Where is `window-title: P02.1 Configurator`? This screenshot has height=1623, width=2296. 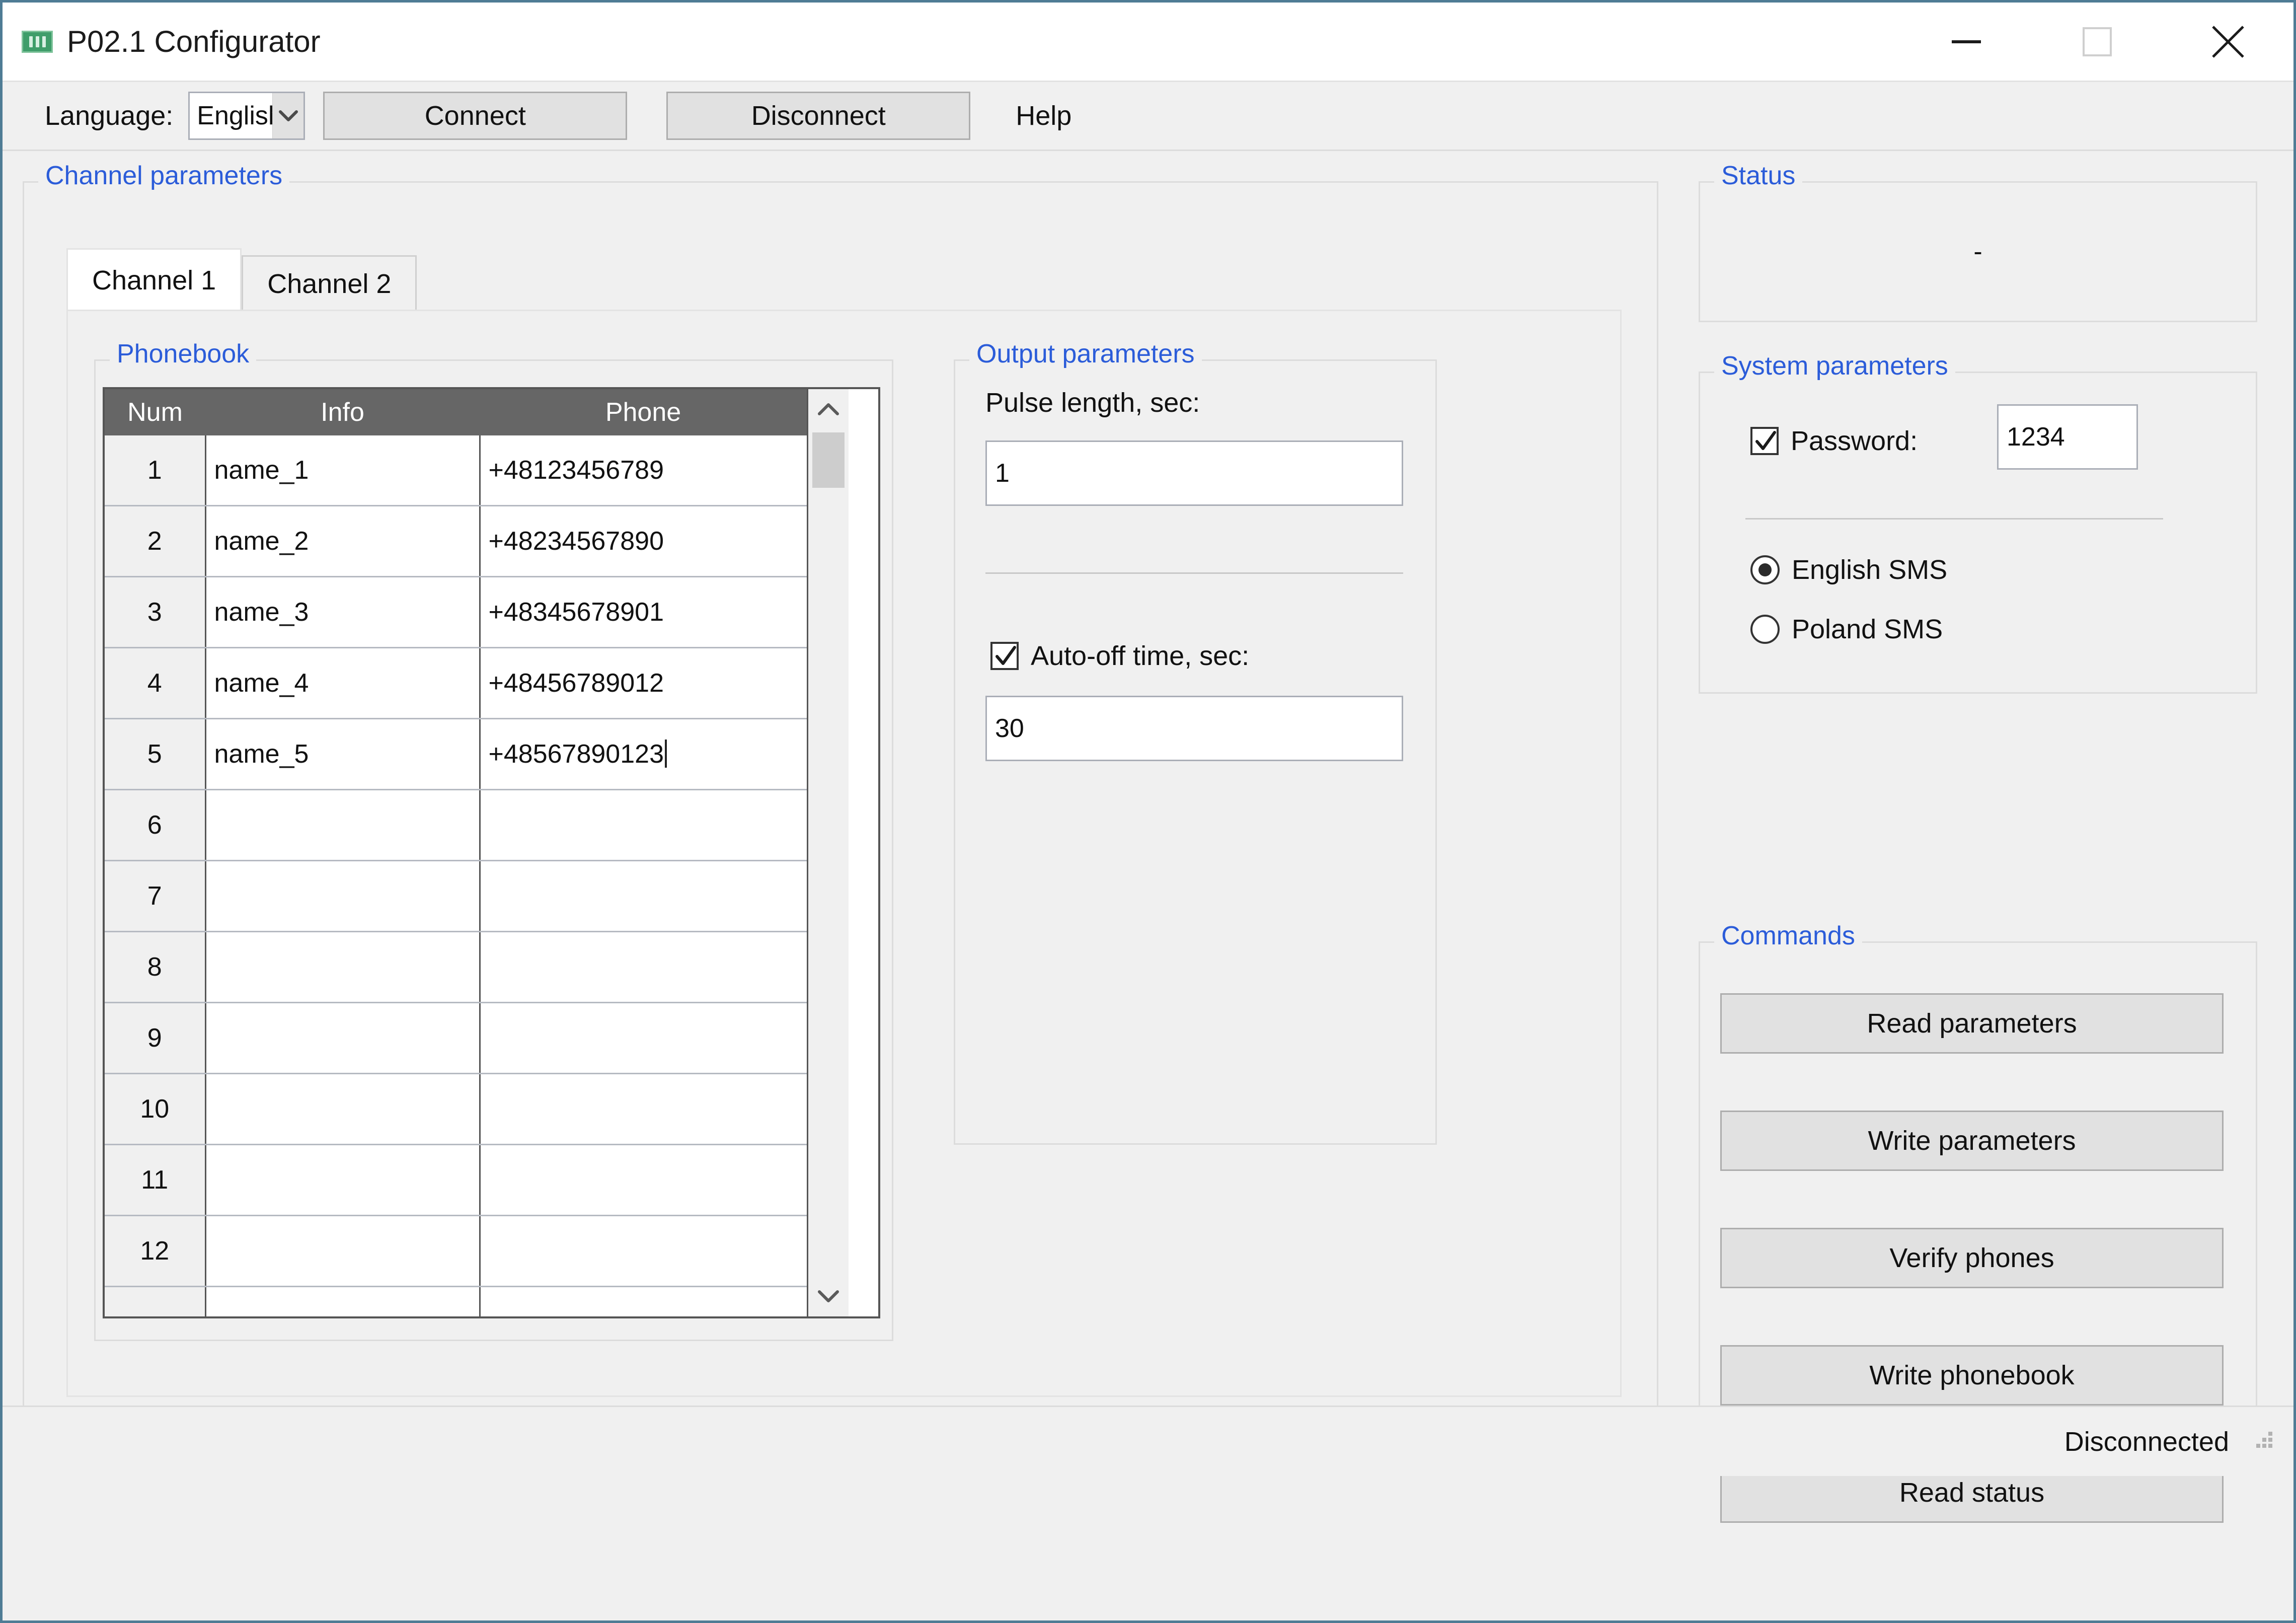 window-title: P02.1 Configurator is located at coordinates (194, 41).